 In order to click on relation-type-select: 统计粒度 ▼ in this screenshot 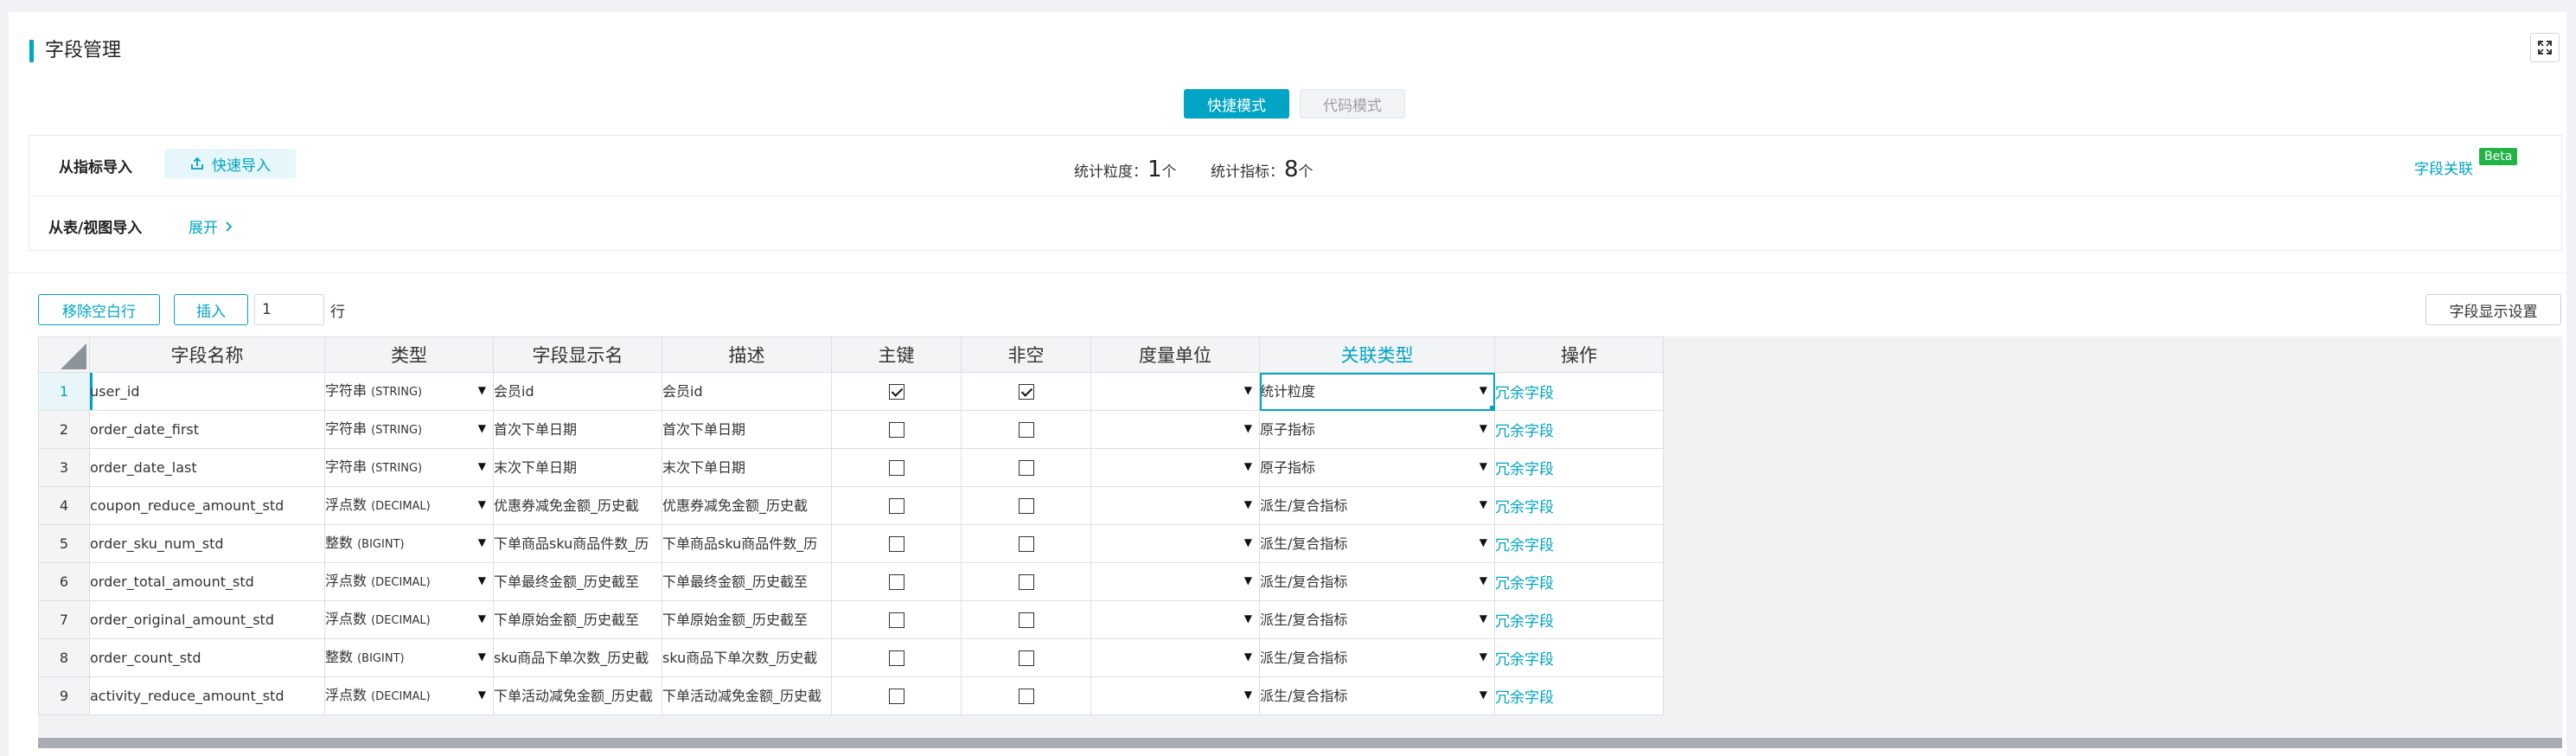, I will do `click(1377, 391)`.